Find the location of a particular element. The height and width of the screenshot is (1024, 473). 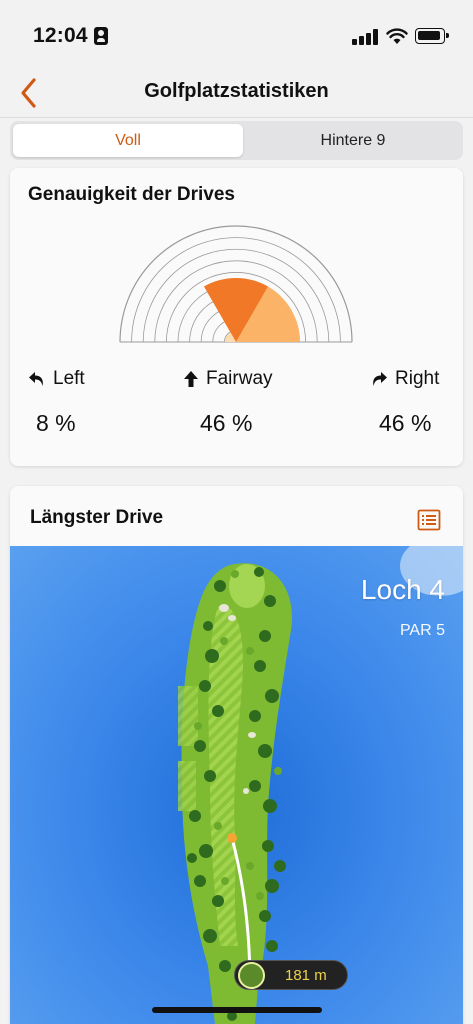

hole-number: Loch 4 is located at coordinates (402, 589).